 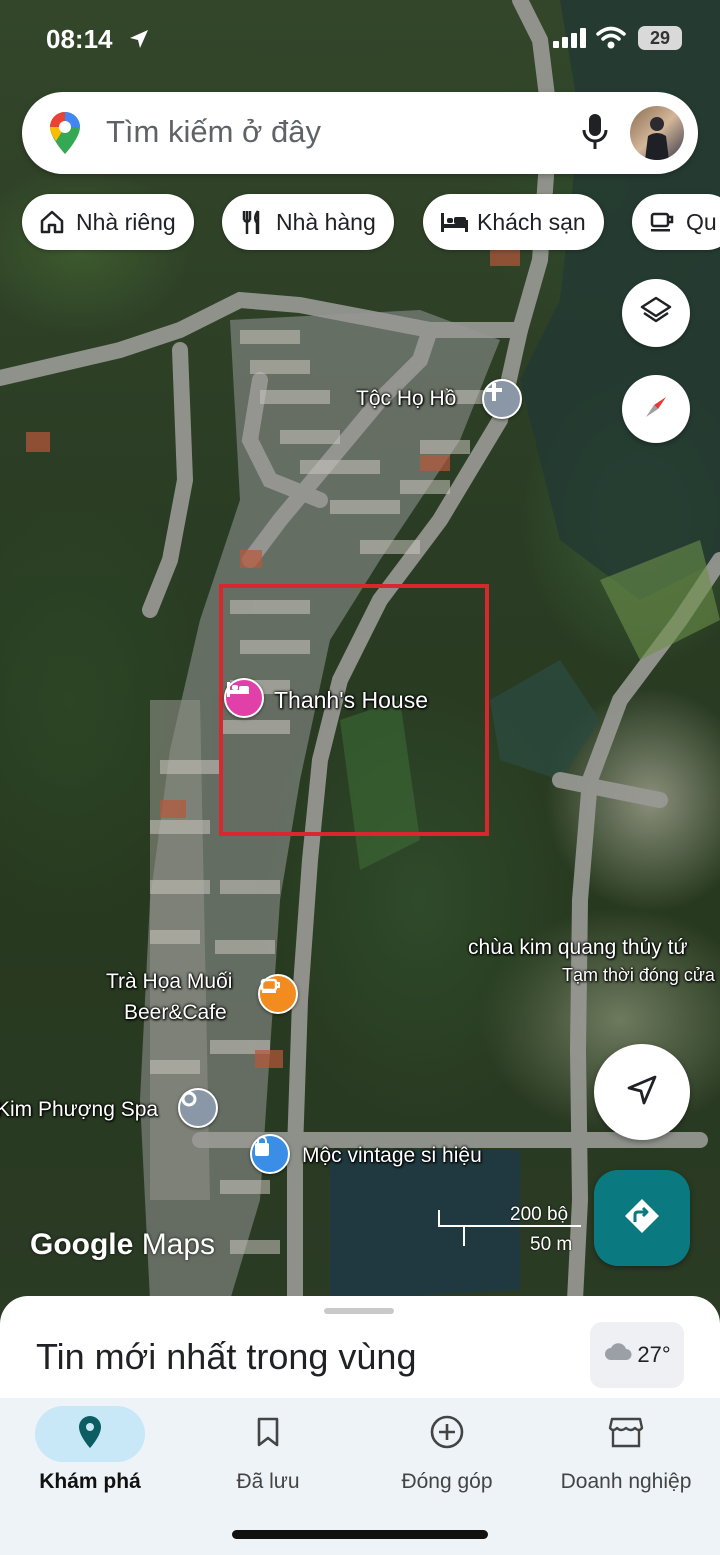 I want to click on category-chips: Nhà riêng Nhà hàng Khách sạn Qu, so click(x=360, y=223).